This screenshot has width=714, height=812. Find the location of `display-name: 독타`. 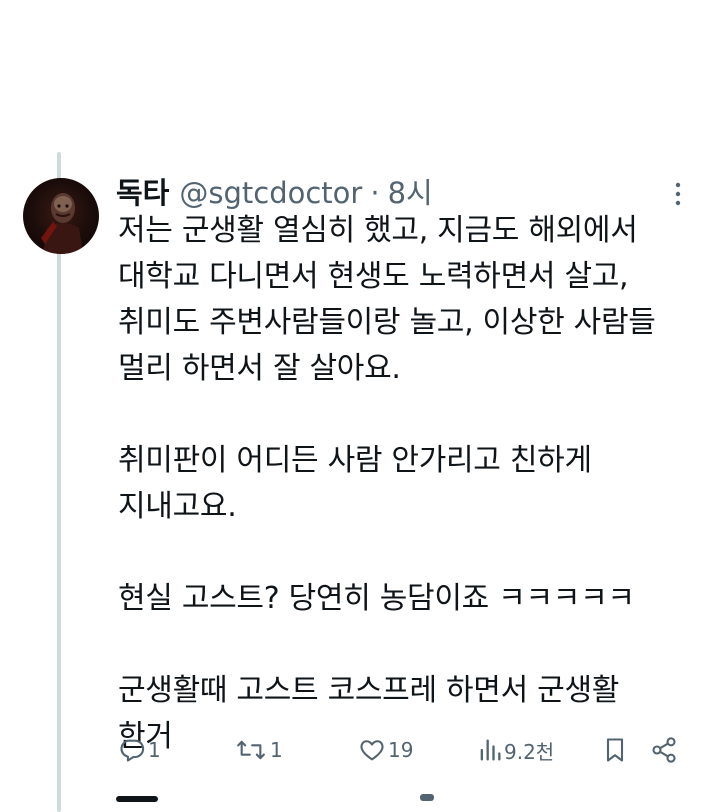

display-name: 독타 is located at coordinates (142, 191).